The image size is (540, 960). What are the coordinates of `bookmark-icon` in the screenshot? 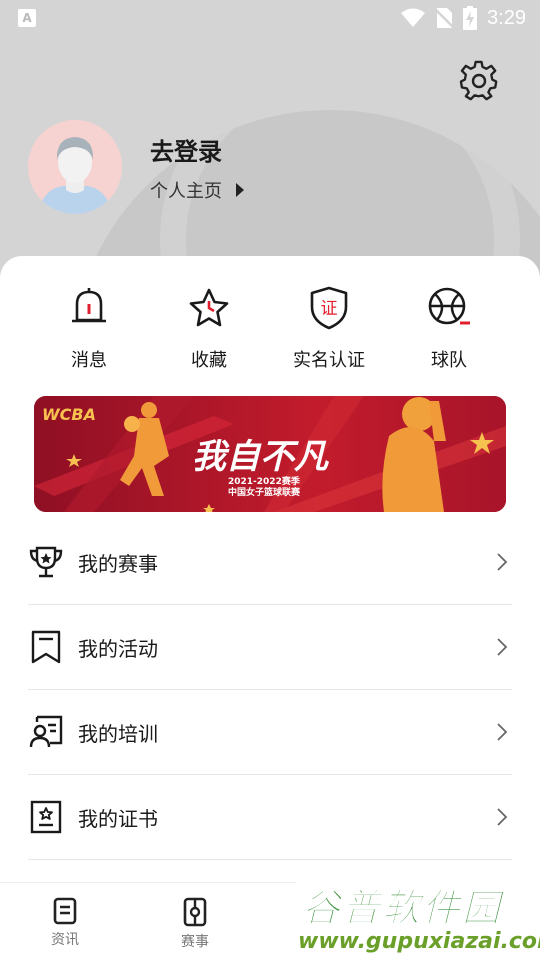 It's located at (46, 647).